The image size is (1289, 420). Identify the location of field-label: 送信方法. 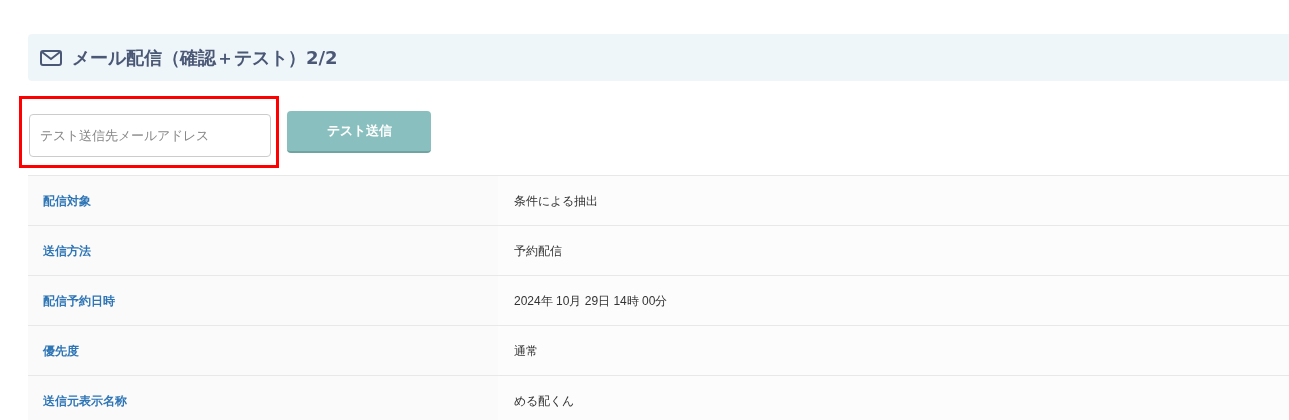
(263, 250).